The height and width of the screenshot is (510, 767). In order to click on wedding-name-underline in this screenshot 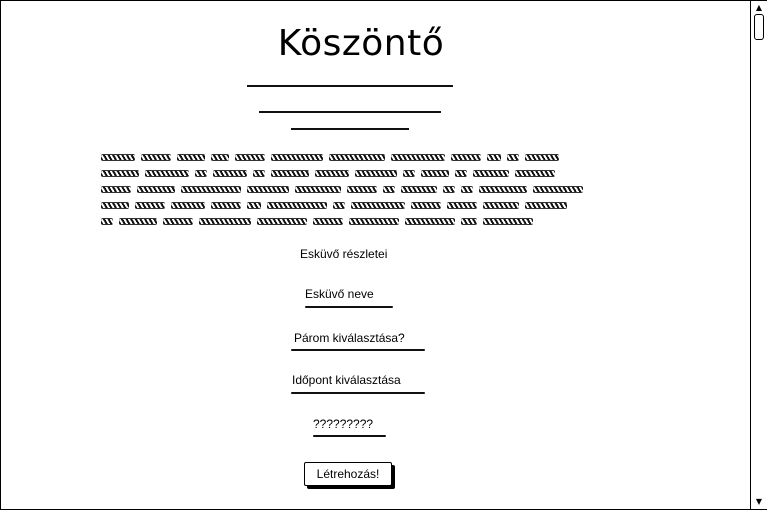, I will do `click(349, 307)`.